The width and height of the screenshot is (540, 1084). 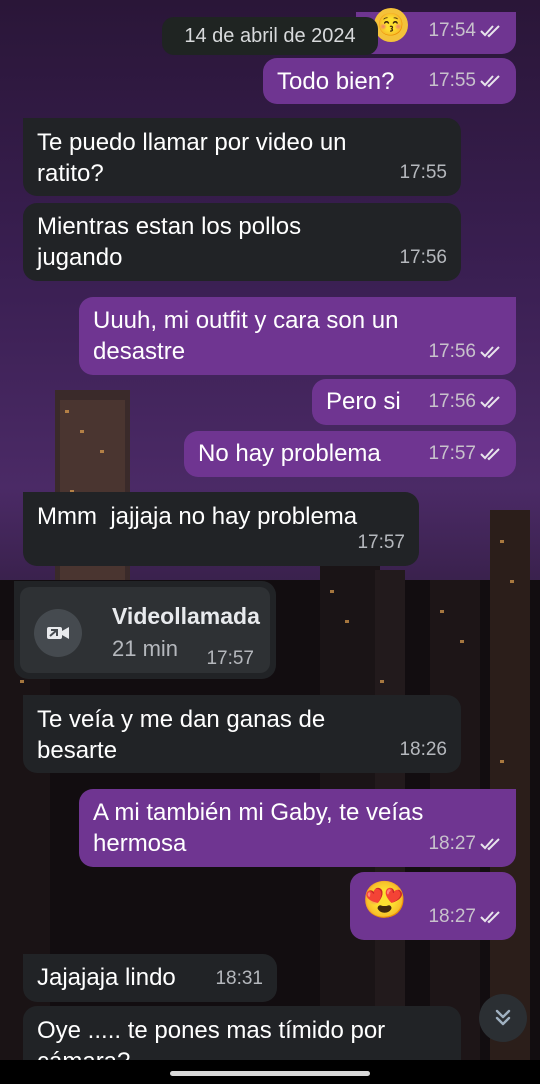 What do you see at coordinates (181, 735) in the screenshot?
I see `message-text: Te veía y me dan ganas de besarte` at bounding box center [181, 735].